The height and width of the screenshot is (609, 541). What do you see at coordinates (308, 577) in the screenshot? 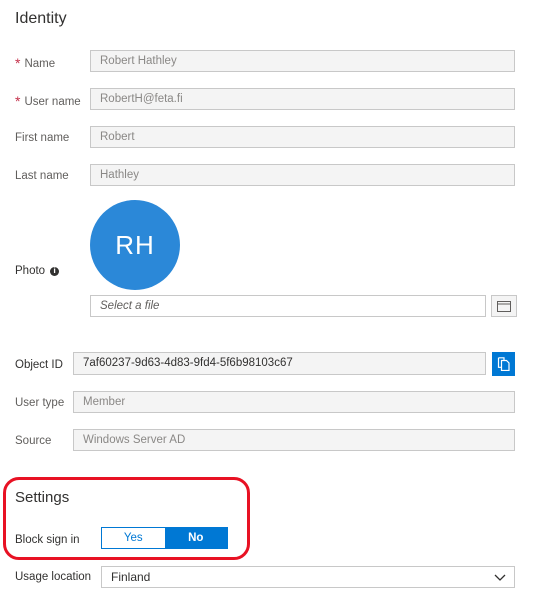
I see `usage-location-select: Finland` at bounding box center [308, 577].